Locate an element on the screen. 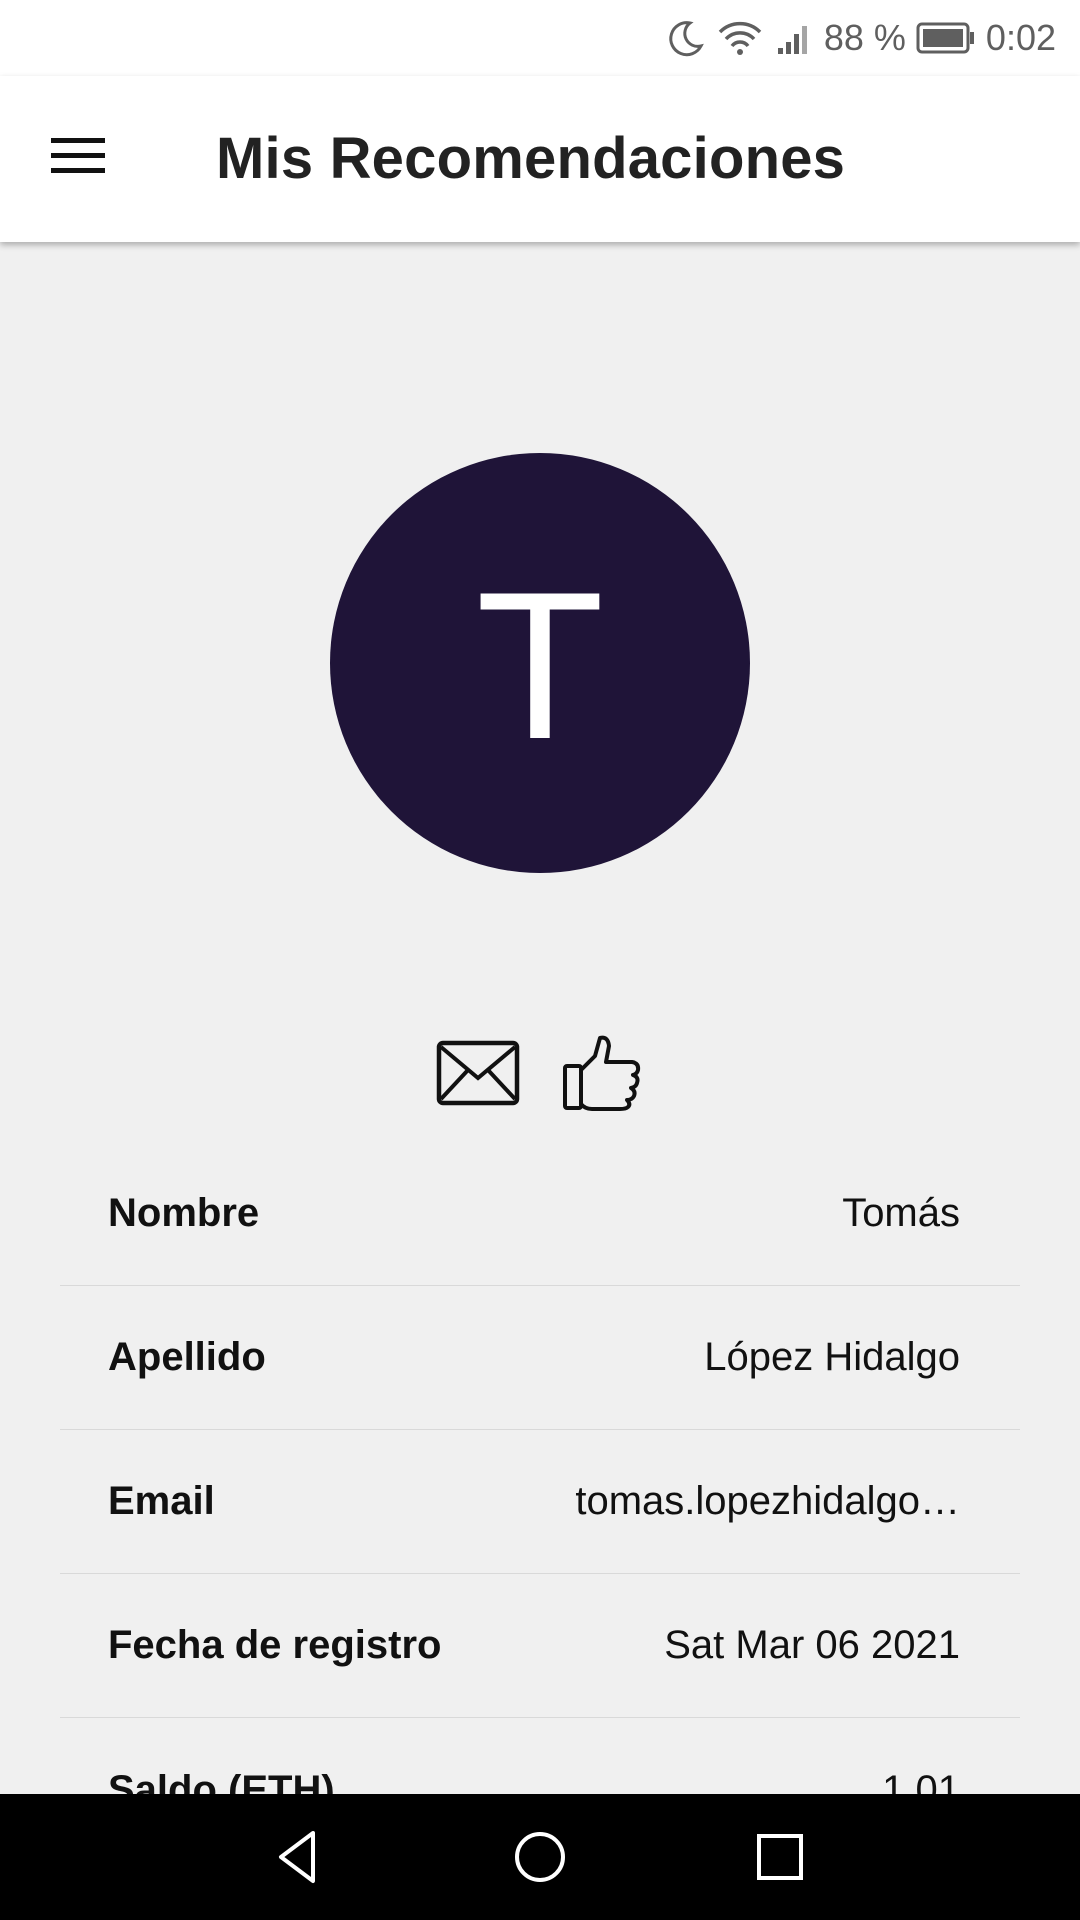  home-icon is located at coordinates (540, 1857).